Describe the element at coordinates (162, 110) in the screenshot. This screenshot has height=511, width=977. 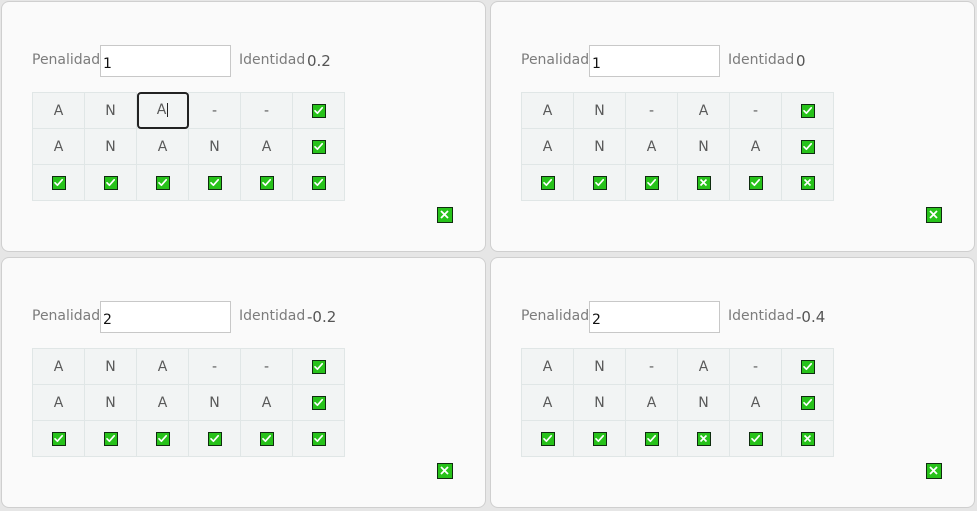
I see `grid-cell-selected: A` at that location.